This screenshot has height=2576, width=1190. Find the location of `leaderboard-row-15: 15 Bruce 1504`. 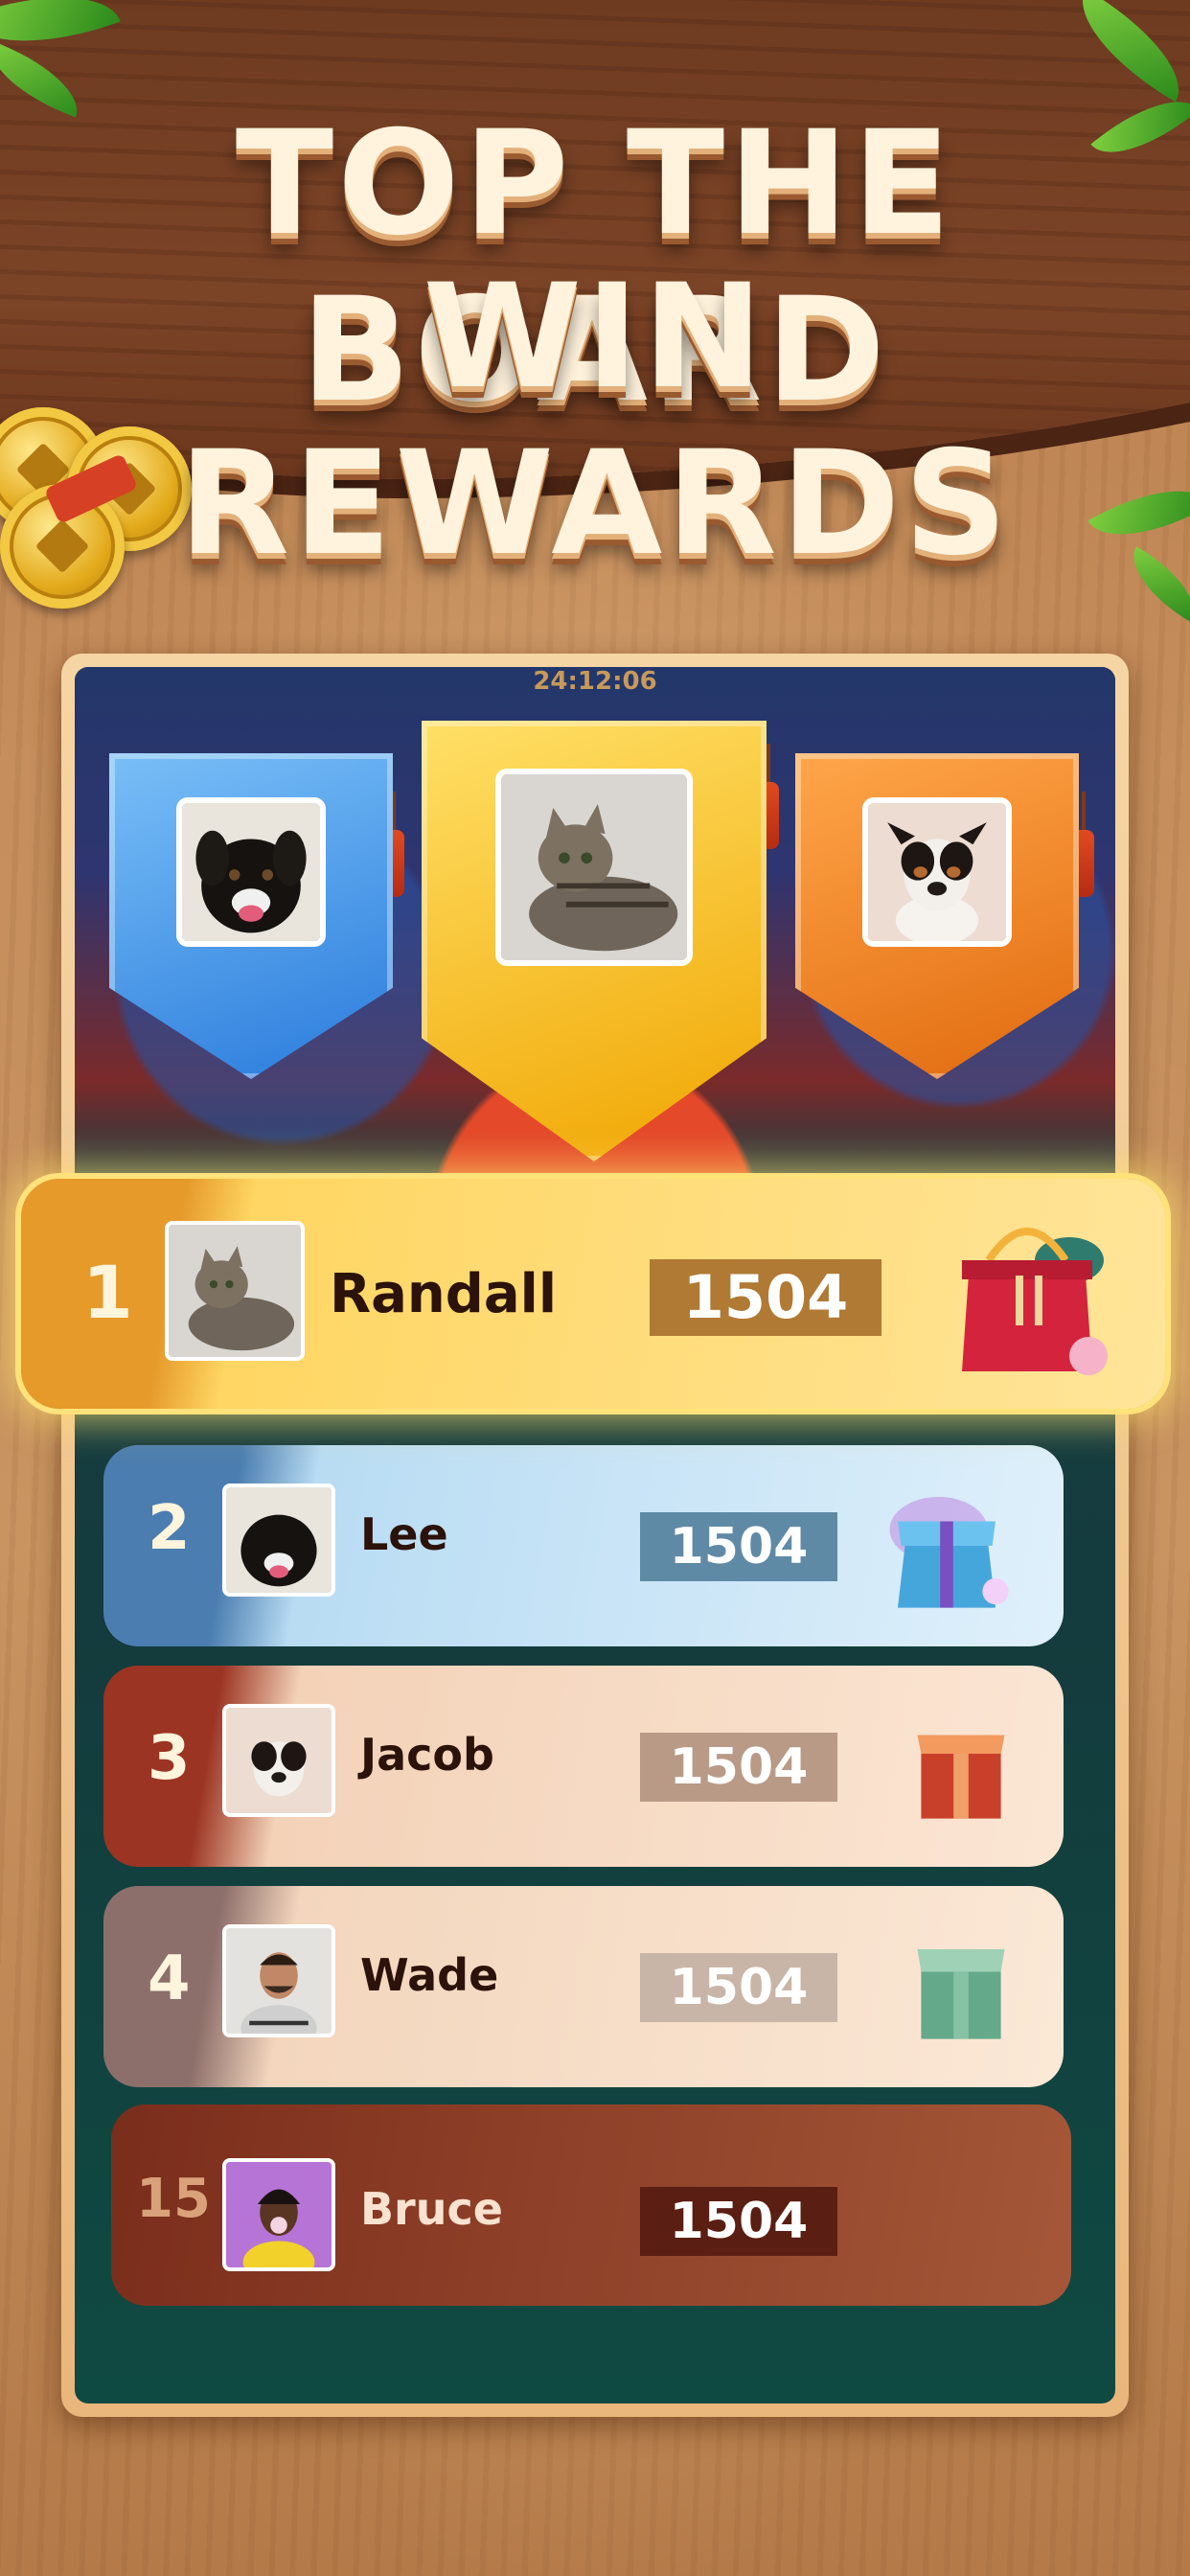

leaderboard-row-15: 15 Bruce 1504 is located at coordinates (591, 2205).